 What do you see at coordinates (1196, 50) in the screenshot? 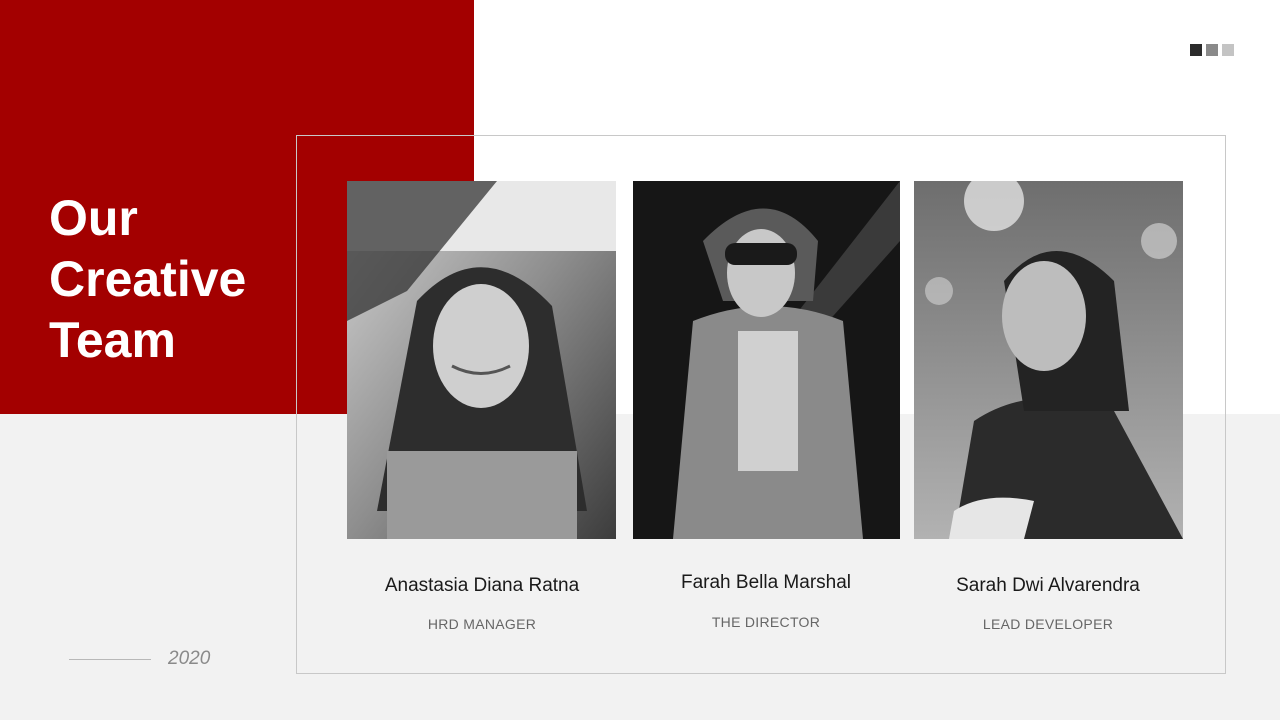
I see `dot-dark` at bounding box center [1196, 50].